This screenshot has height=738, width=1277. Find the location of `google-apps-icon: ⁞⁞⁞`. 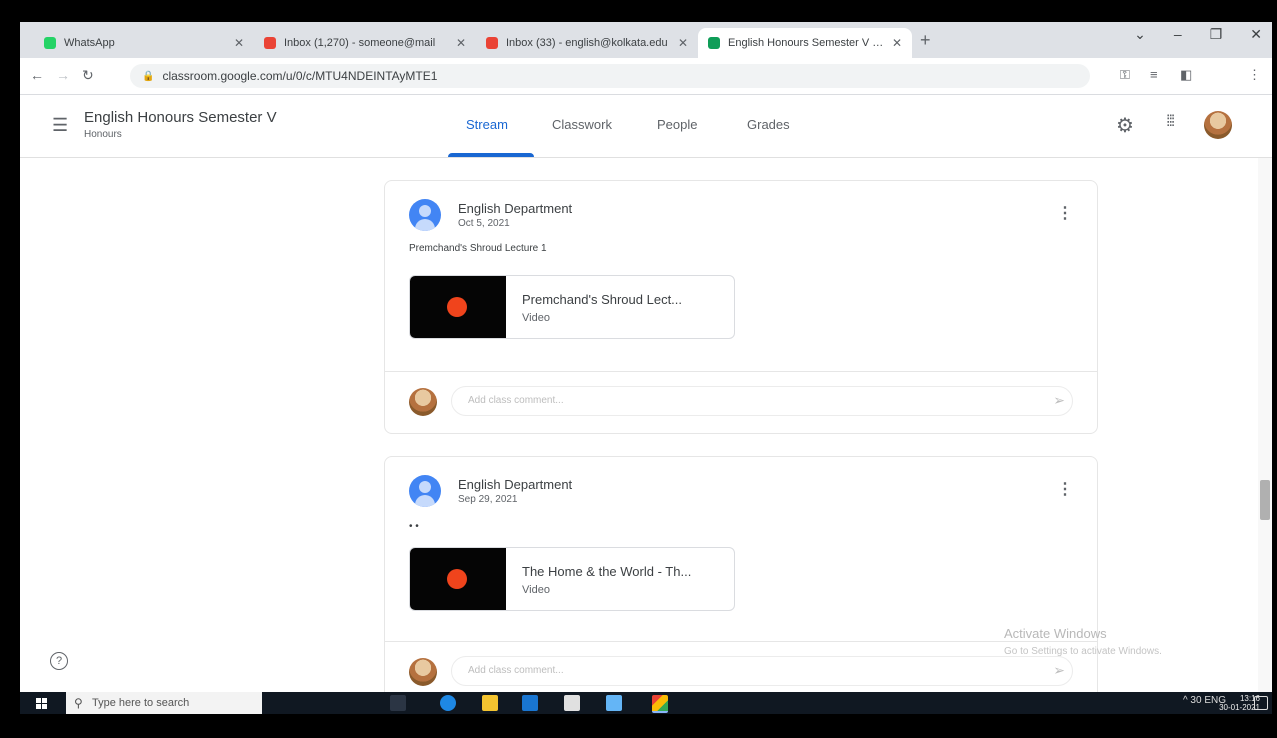

google-apps-icon: ⁞⁞⁞ is located at coordinates (1170, 122).